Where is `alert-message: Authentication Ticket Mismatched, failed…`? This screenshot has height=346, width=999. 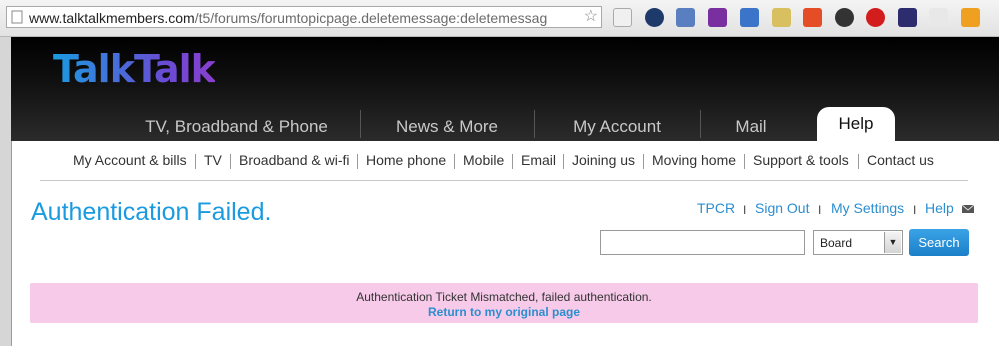
alert-message: Authentication Ticket Mismatched, failed… is located at coordinates (504, 297).